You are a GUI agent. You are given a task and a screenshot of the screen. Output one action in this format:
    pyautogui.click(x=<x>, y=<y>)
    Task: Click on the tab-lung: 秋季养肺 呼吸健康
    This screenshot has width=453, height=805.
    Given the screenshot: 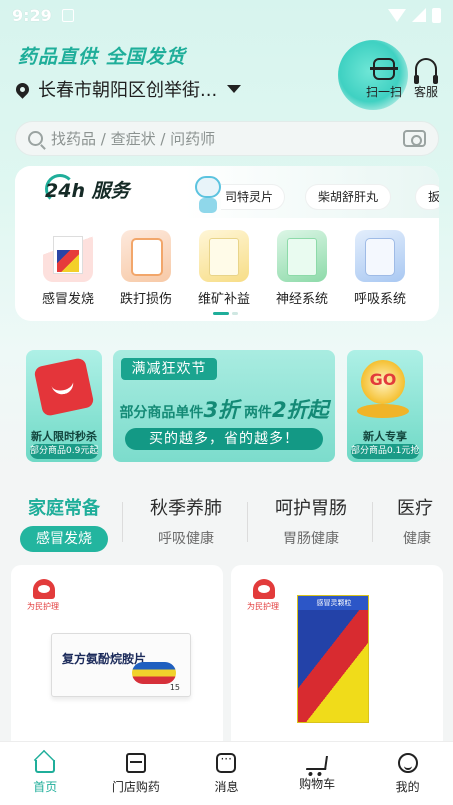 What is the action you would take?
    pyautogui.click(x=186, y=523)
    